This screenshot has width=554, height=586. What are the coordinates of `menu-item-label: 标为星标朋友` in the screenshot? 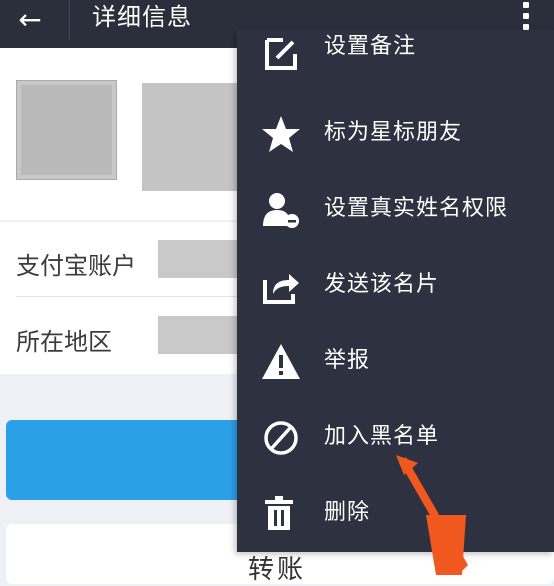 It's located at (393, 132).